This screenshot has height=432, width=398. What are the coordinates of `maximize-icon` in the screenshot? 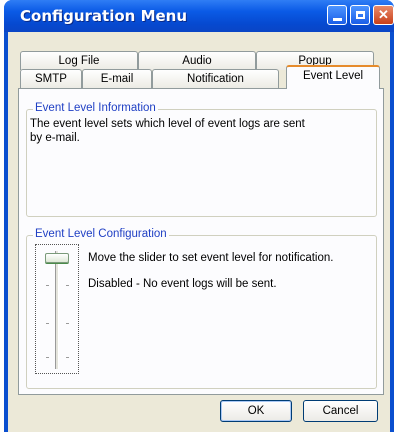 It's located at (360, 15).